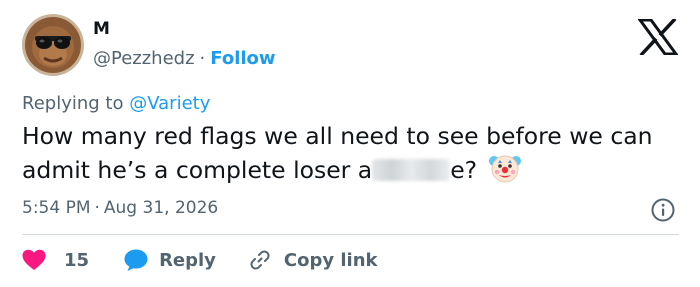 The image size is (700, 287). I want to click on copy-link-label: Copy link, so click(330, 260).